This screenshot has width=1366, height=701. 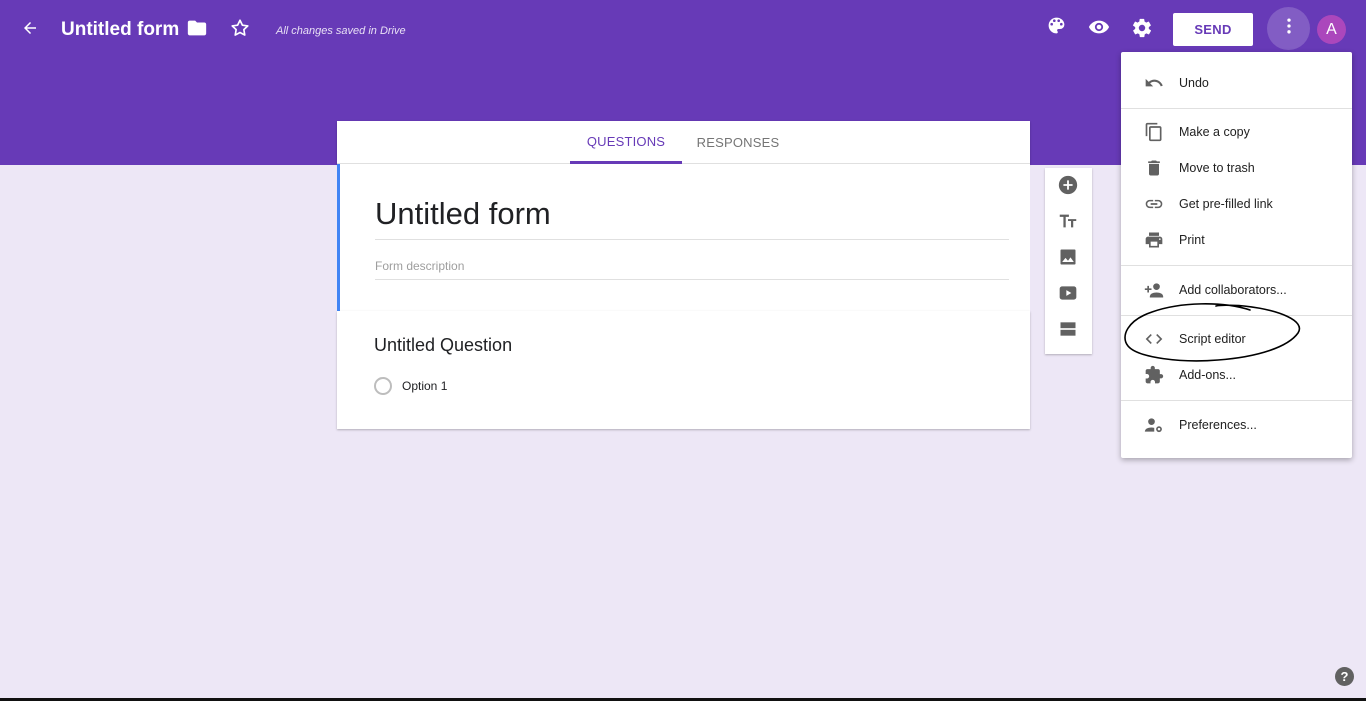 What do you see at coordinates (1154, 83) in the screenshot?
I see `undo-icon` at bounding box center [1154, 83].